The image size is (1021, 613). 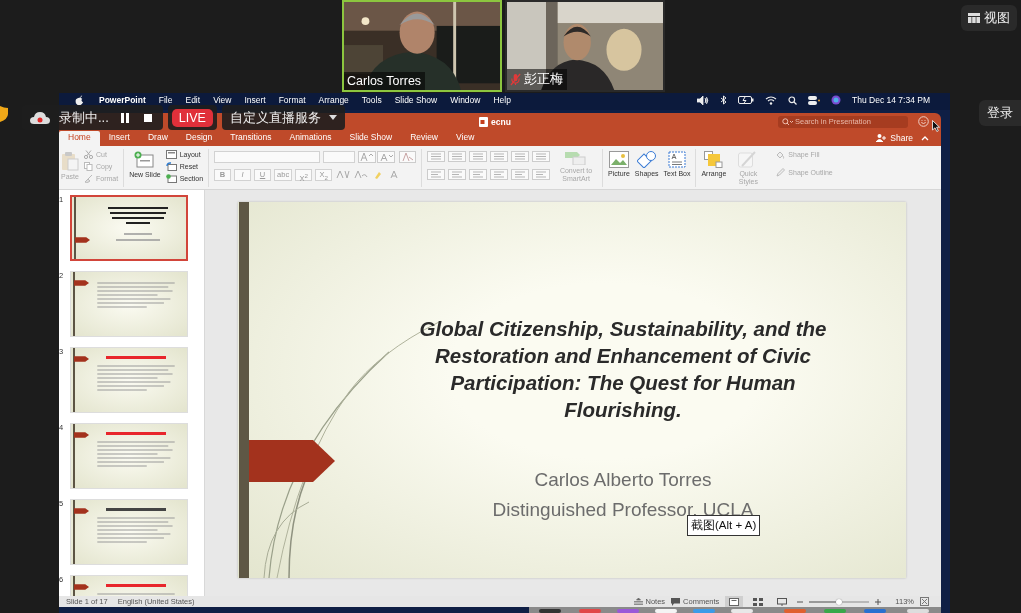 I want to click on live-service-dropdown: 自定义直播服务, so click(x=283, y=117).